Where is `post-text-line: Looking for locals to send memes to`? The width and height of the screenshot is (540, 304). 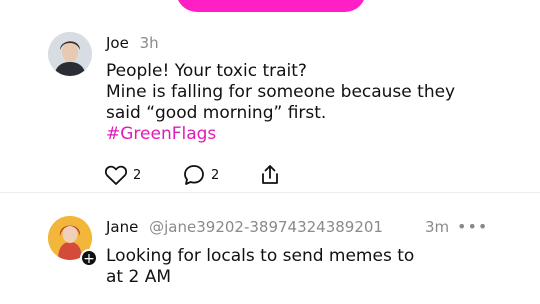
post-text-line: Looking for locals to send memes to is located at coordinates (260, 256).